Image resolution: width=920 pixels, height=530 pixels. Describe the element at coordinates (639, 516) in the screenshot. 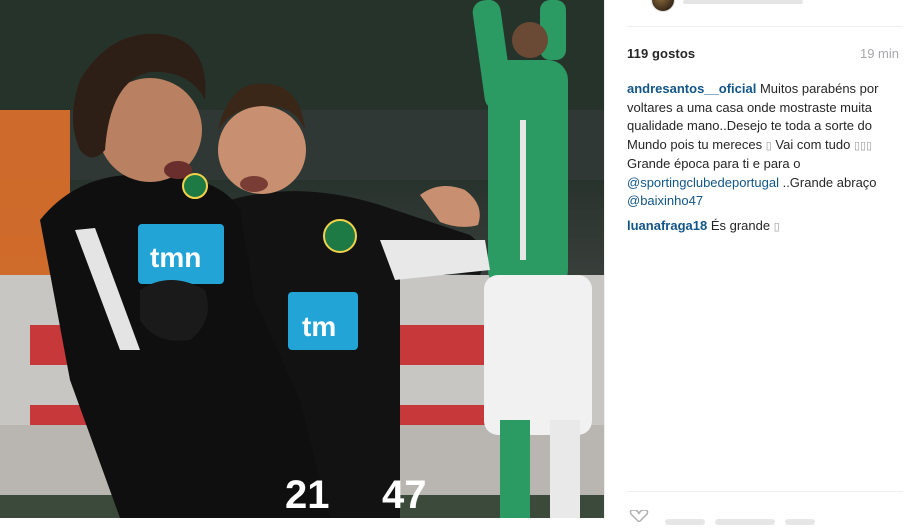

I see `heart-icon` at that location.